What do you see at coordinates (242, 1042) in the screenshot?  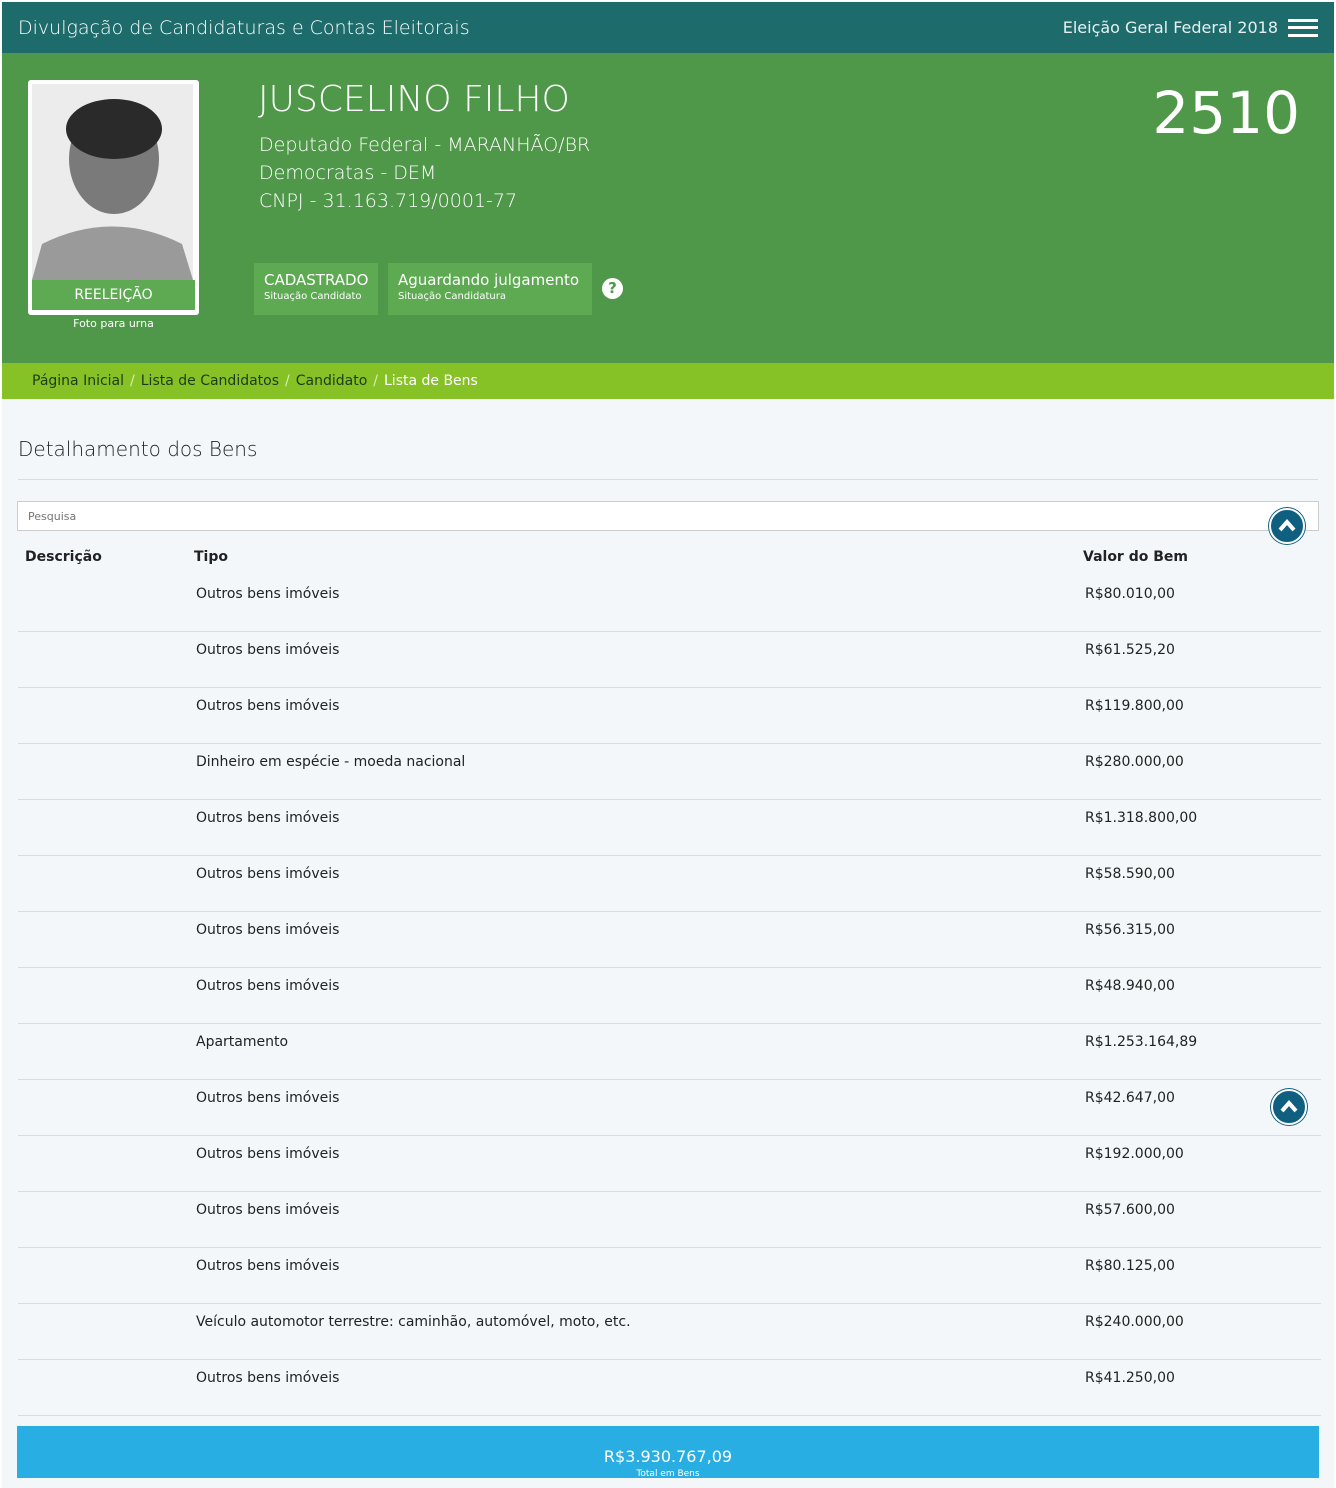 I see `asset-type: Apartamento` at bounding box center [242, 1042].